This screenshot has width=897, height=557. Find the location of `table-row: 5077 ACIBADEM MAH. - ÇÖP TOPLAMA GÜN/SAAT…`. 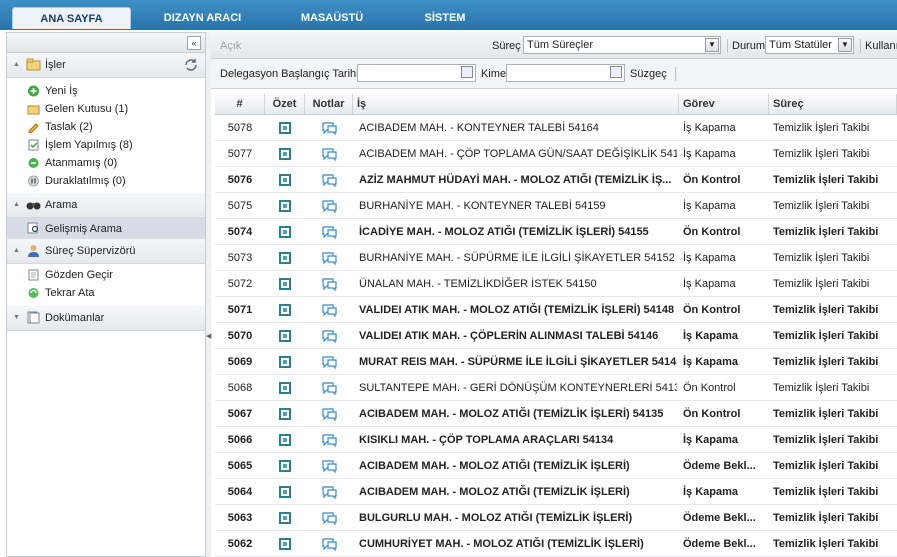

table-row: 5077 ACIBADEM MAH. - ÇÖP TOPLAMA GÜN/SAAT… is located at coordinates (556, 154).